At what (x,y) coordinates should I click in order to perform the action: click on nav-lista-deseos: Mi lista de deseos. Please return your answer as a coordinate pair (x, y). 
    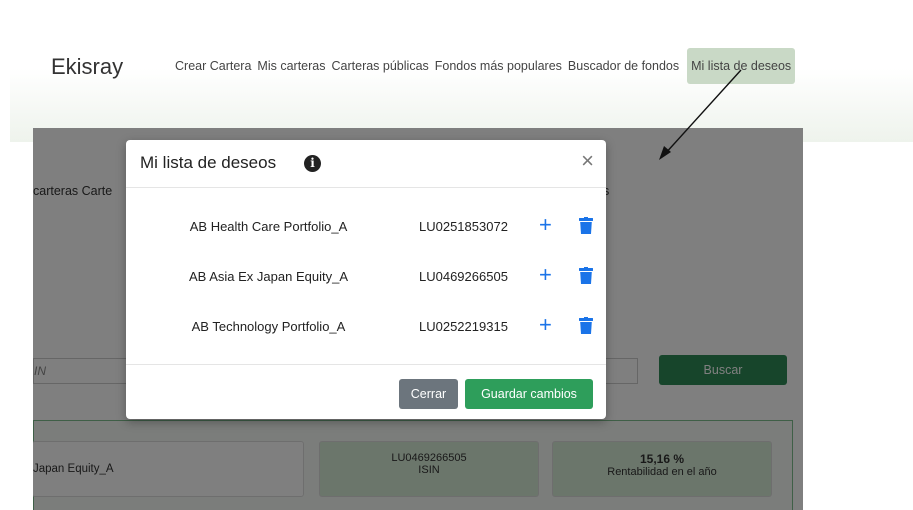
    Looking at the image, I should click on (741, 66).